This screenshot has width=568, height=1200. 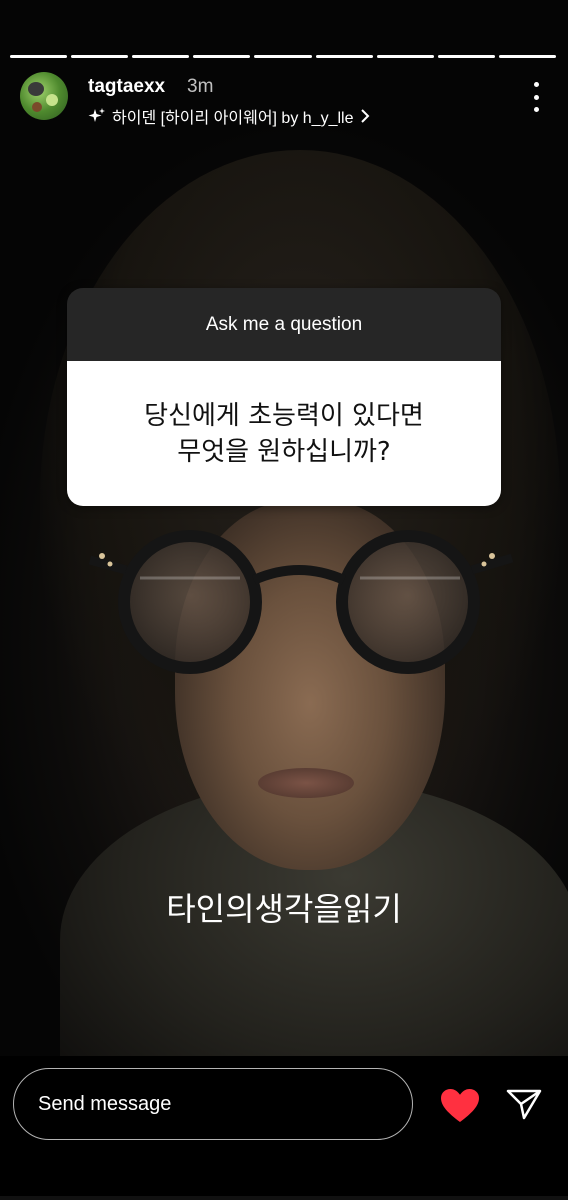 What do you see at coordinates (284, 1198) in the screenshot?
I see `home-indicator` at bounding box center [284, 1198].